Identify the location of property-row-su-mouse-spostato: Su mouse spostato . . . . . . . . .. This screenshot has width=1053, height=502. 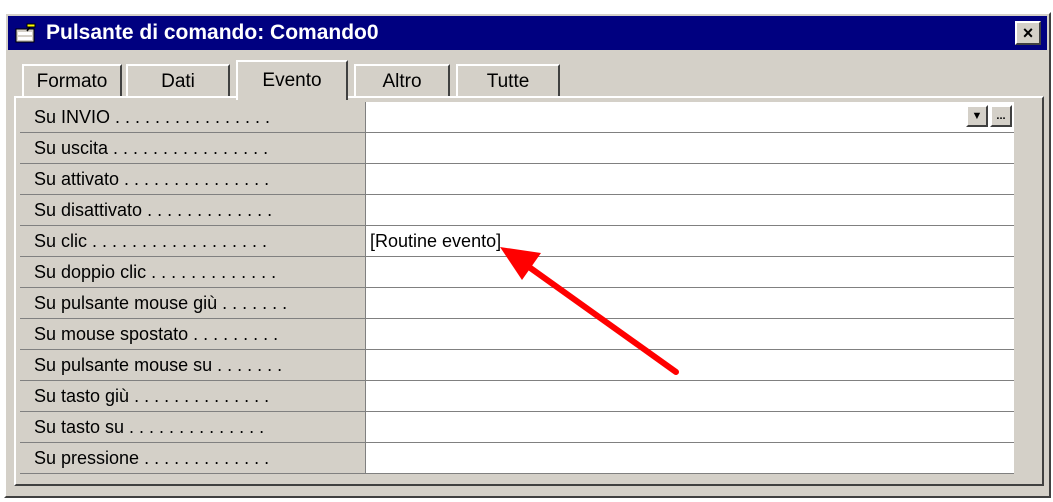
(517, 334).